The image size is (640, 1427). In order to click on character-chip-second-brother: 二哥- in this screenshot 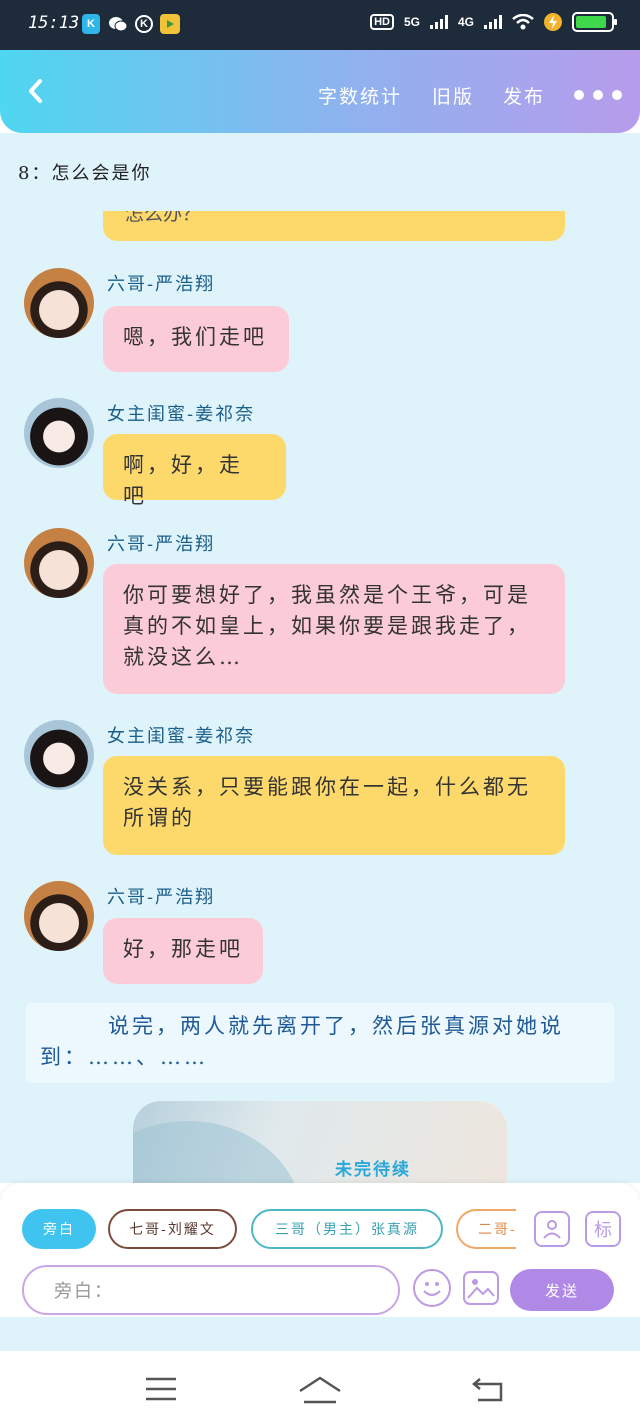, I will do `click(486, 1229)`.